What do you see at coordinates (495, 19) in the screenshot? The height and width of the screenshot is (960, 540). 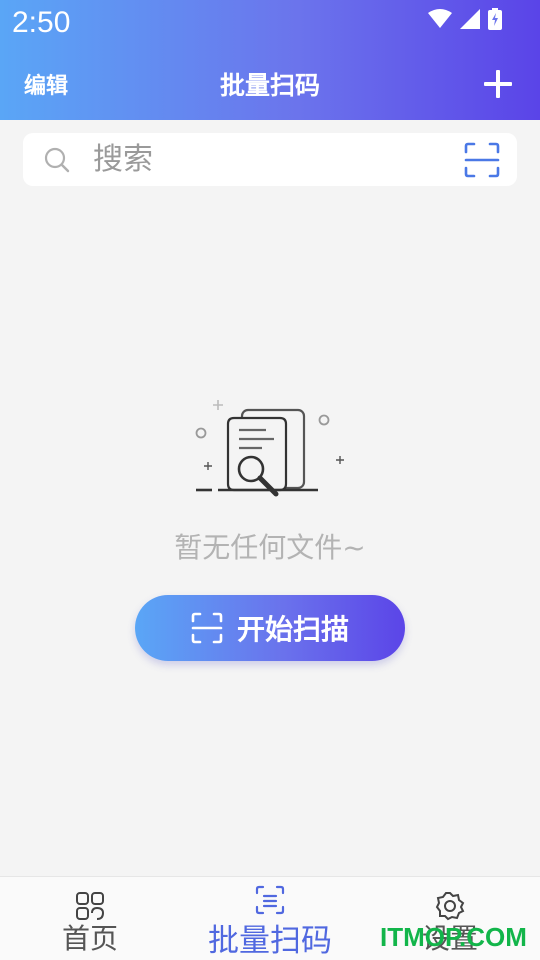 I see `battery-charging-icon` at bounding box center [495, 19].